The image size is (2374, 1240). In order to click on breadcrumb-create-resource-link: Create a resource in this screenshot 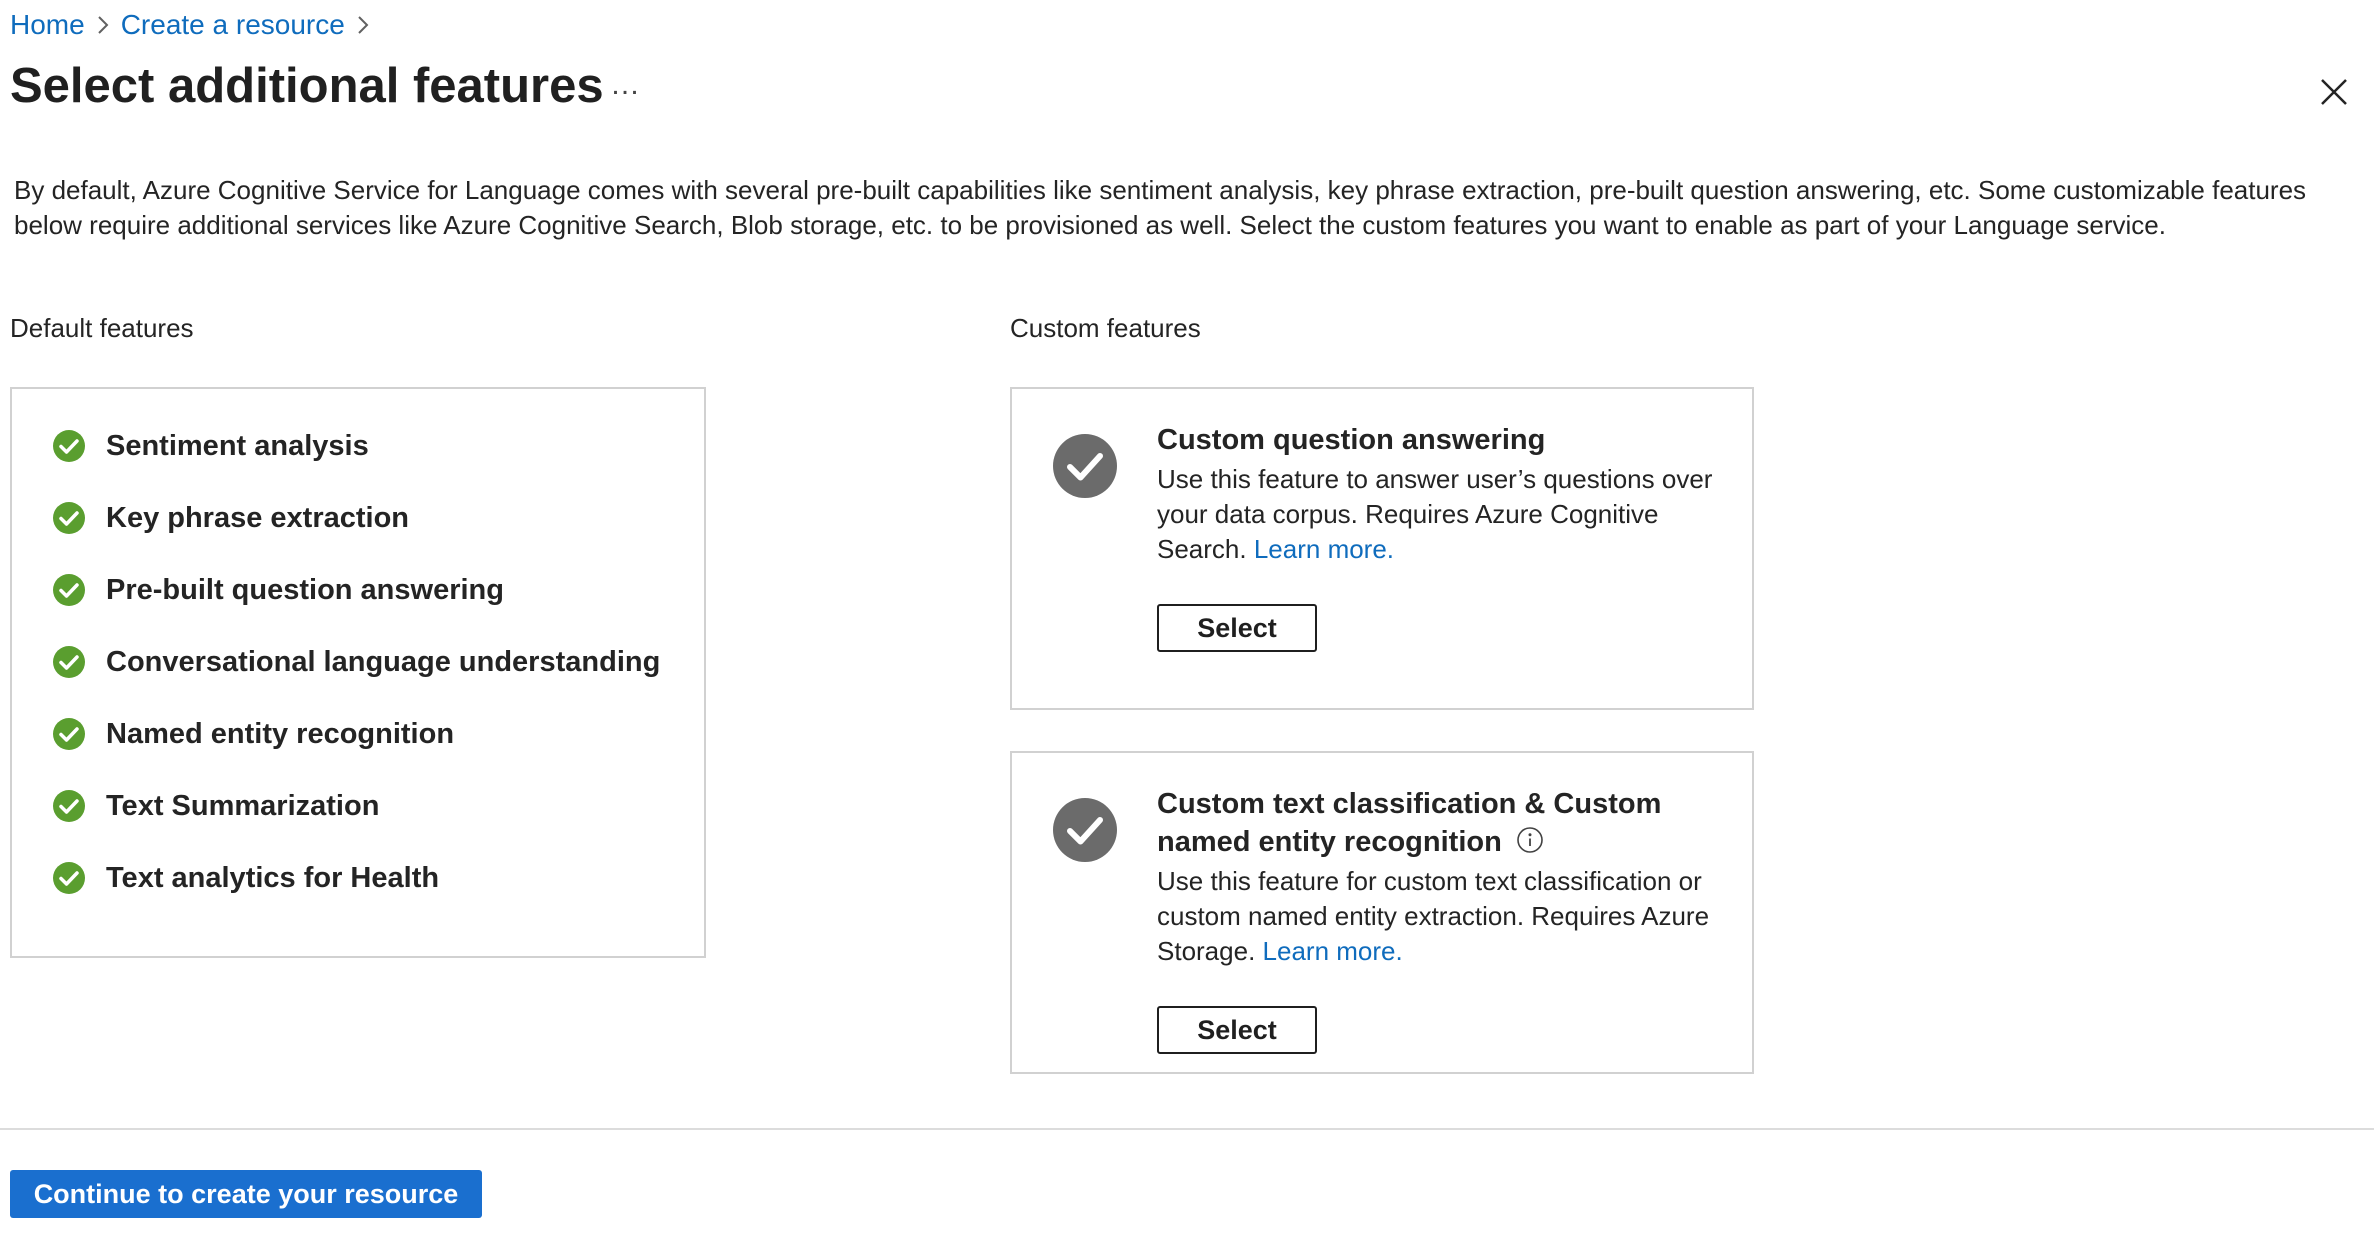, I will do `click(233, 25)`.